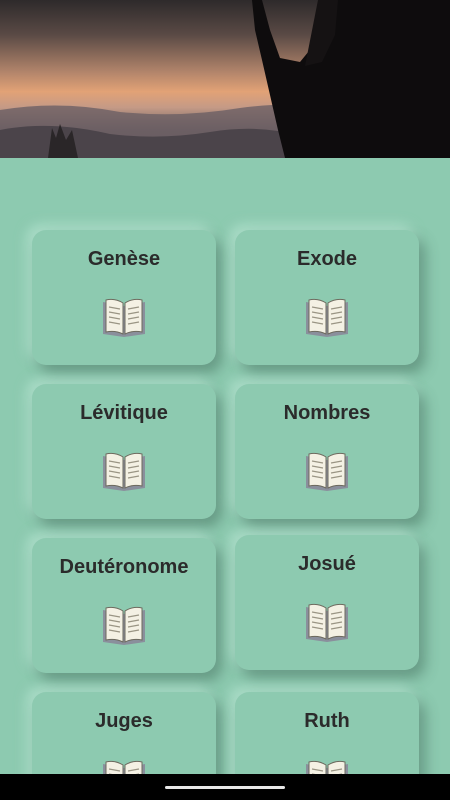 The height and width of the screenshot is (800, 450). I want to click on book-card-levitique: Lévitique, so click(124, 451).